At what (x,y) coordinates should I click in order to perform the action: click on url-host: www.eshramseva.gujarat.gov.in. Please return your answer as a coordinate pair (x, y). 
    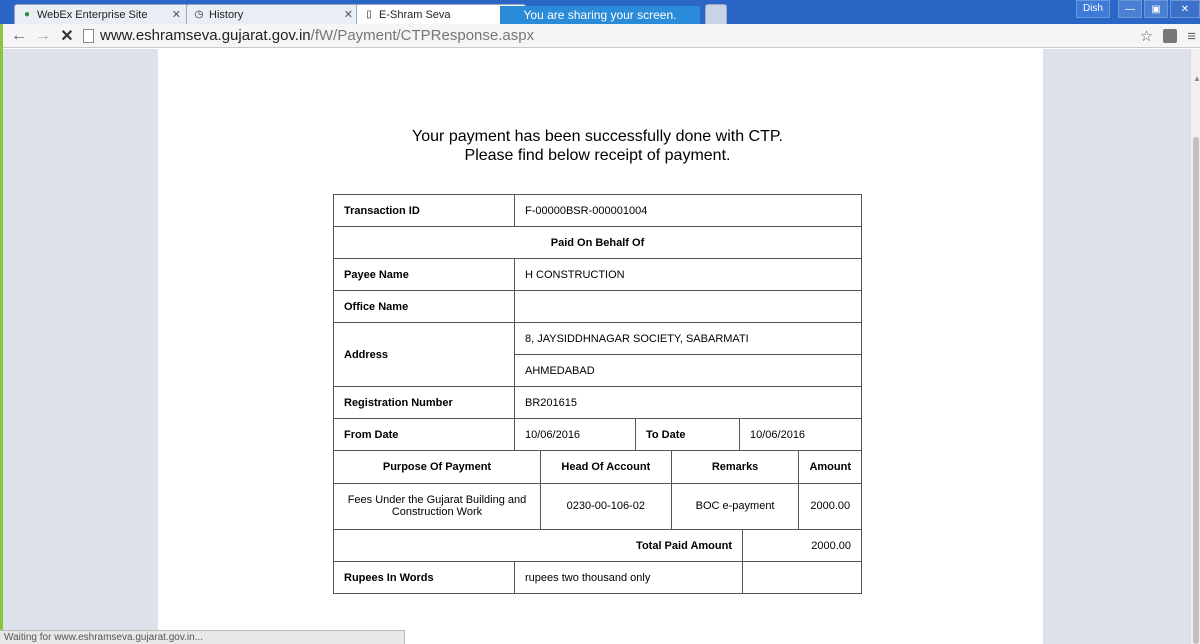
    Looking at the image, I should click on (205, 35).